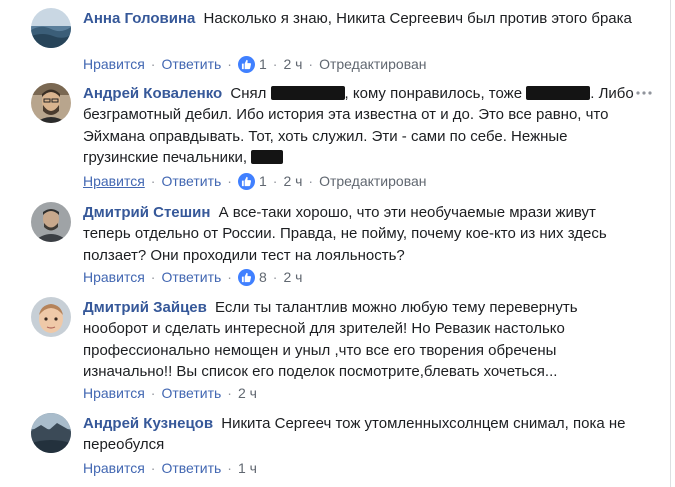 This screenshot has width=675, height=487. What do you see at coordinates (248, 93) in the screenshot?
I see `comment-text: Снял` at bounding box center [248, 93].